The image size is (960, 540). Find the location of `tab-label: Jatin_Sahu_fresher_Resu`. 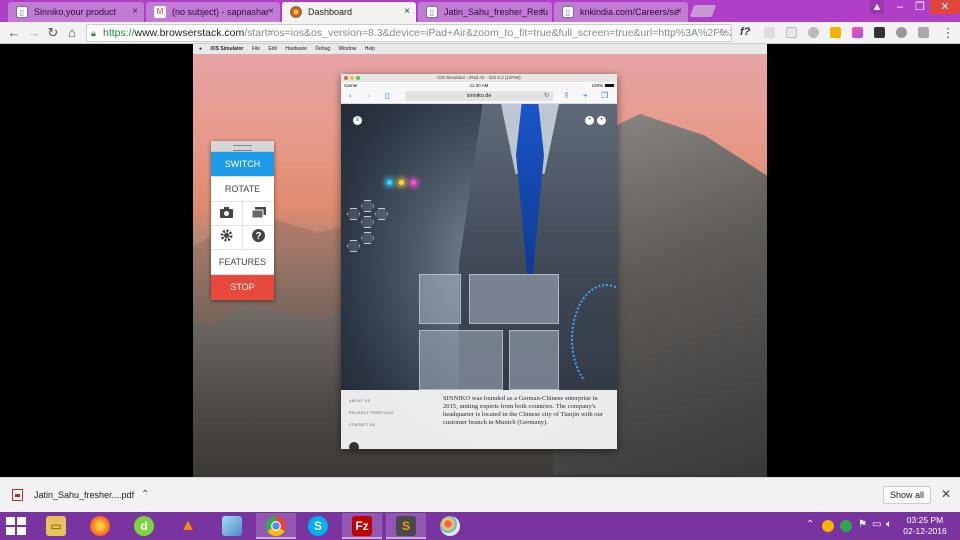

tab-label: Jatin_Sahu_fresher_Resu is located at coordinates (496, 12).